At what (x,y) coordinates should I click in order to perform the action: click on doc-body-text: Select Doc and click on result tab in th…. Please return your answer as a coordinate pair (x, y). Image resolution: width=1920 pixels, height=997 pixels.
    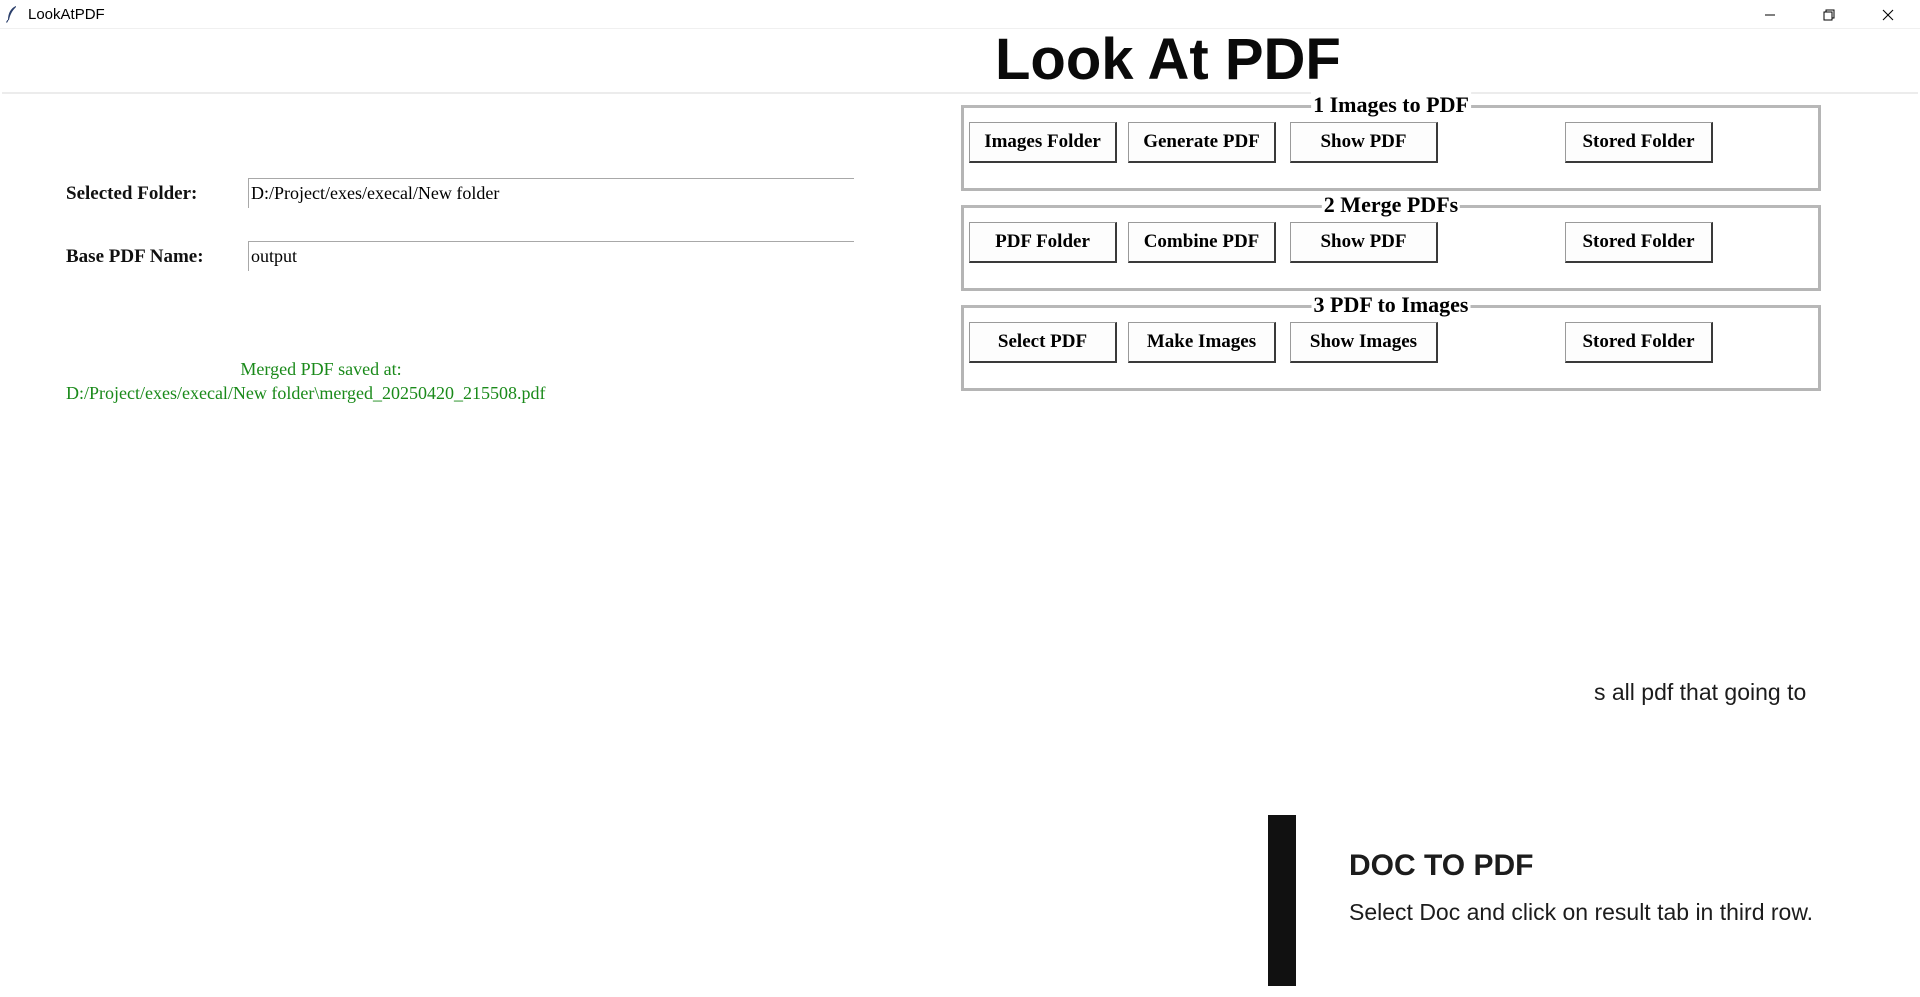
    Looking at the image, I should click on (1581, 912).